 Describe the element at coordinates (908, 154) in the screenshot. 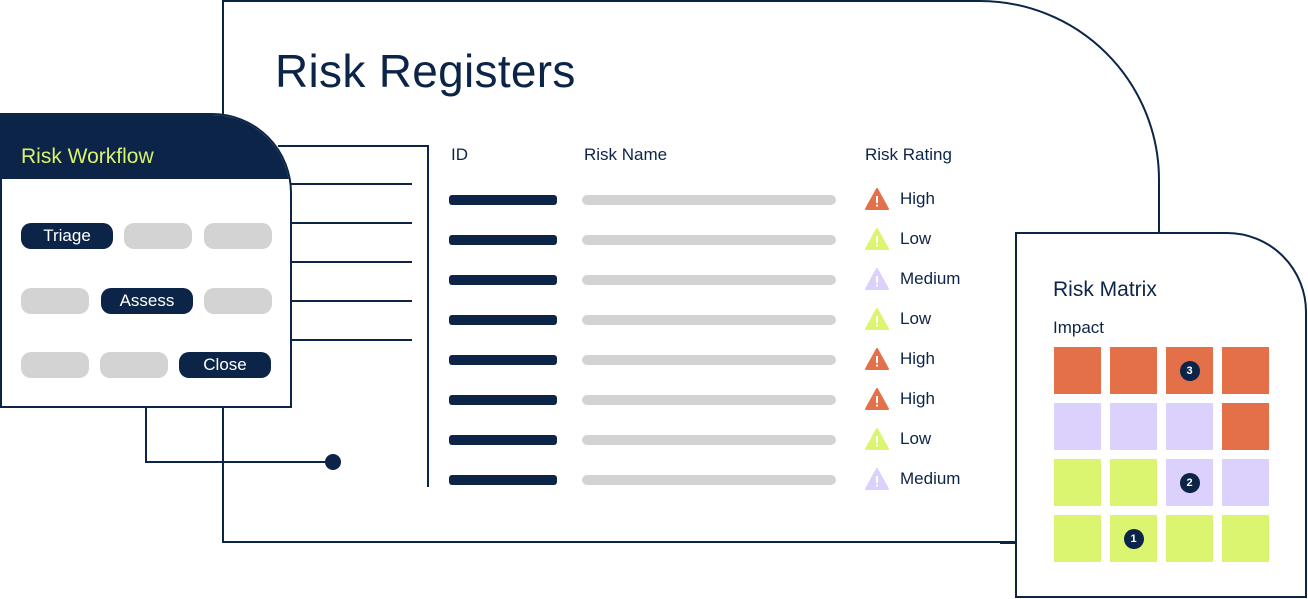

I see `column-header-risk-rating: Risk Rating` at that location.